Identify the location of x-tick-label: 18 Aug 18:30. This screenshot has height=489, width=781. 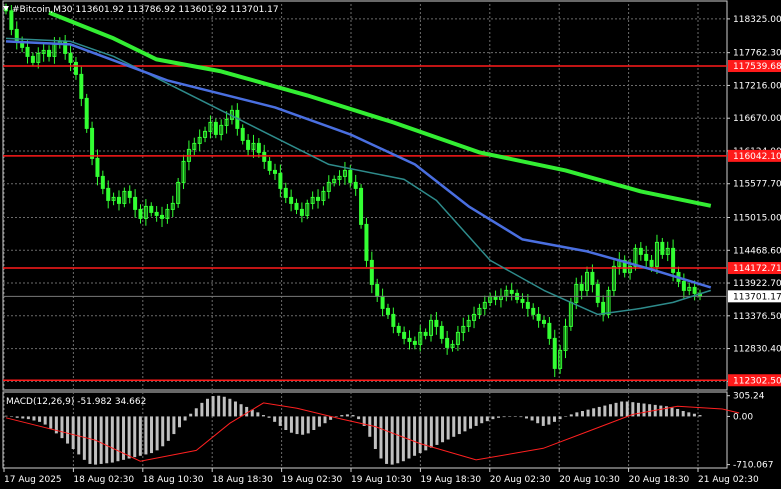
(242, 480).